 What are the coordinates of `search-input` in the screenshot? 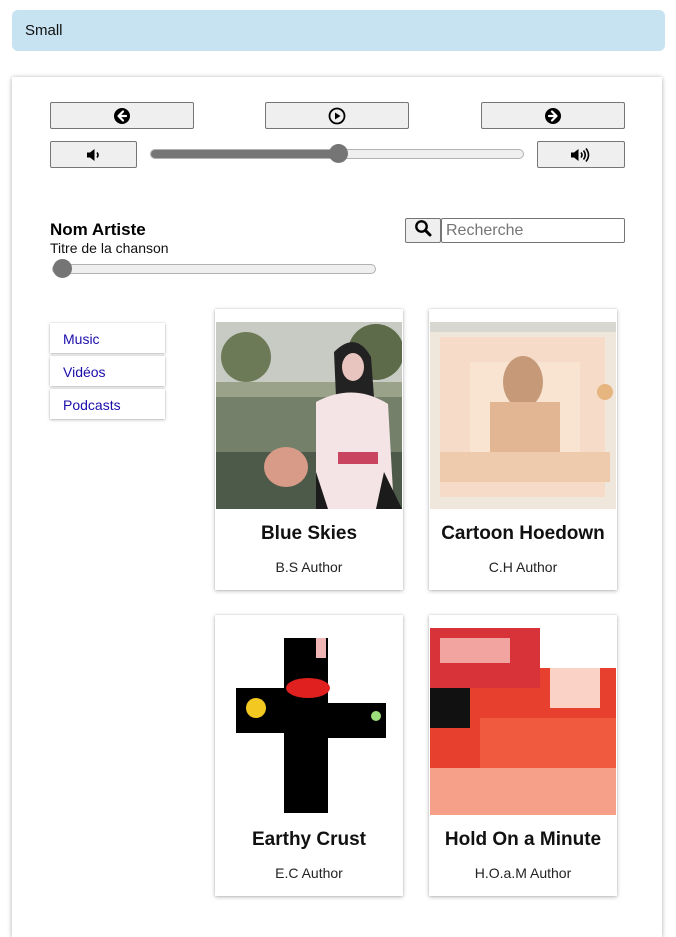 It's located at (533, 230).